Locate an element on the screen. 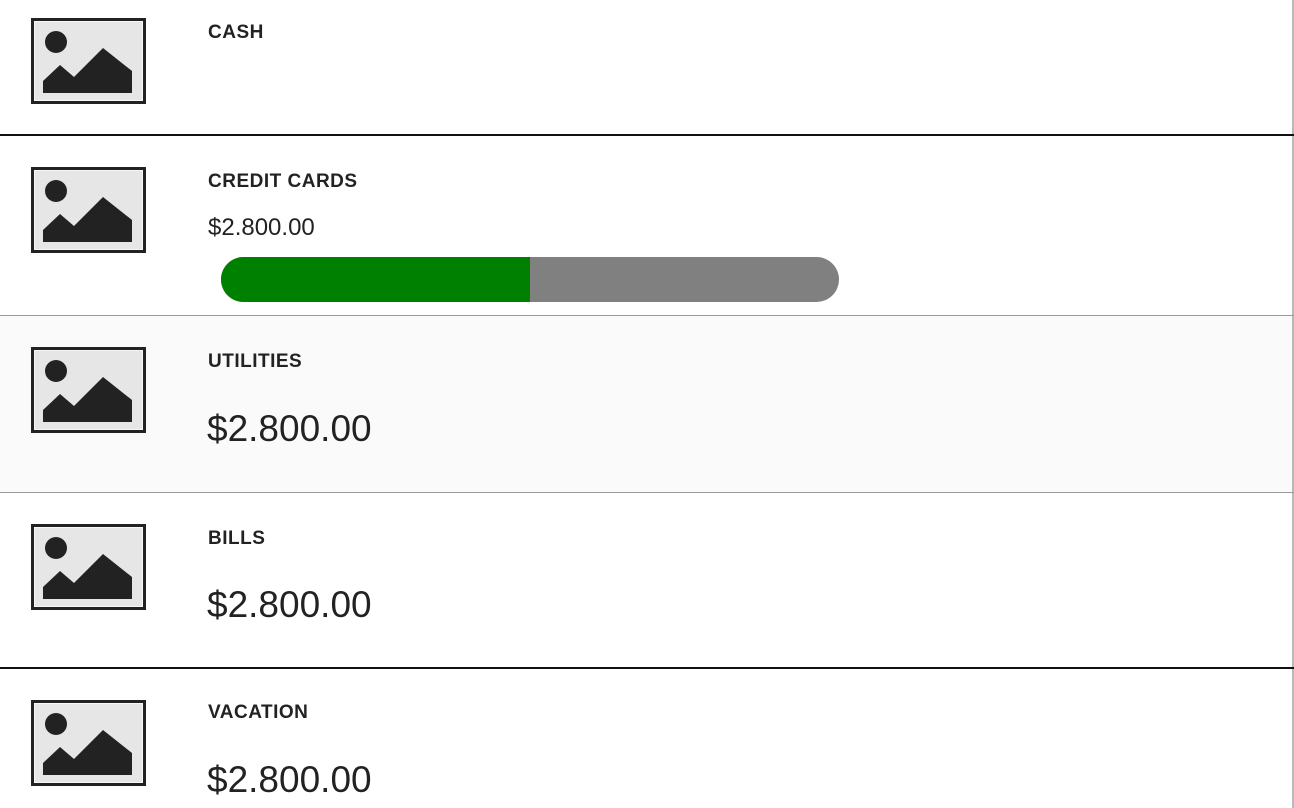 Image resolution: width=1294 pixels, height=808 pixels. account-title: CREDIT CARDS is located at coordinates (283, 181).